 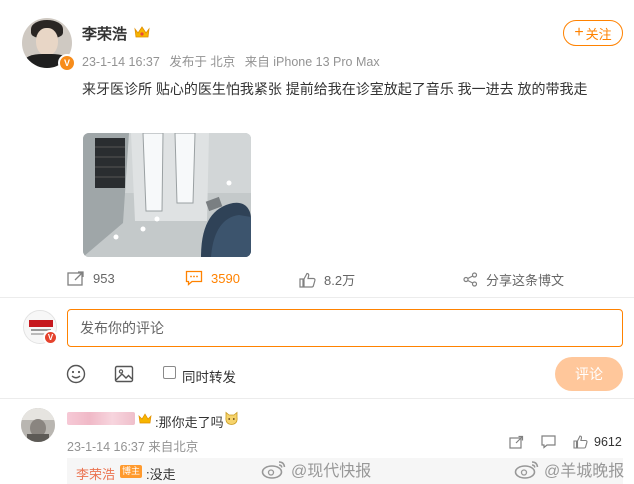 What do you see at coordinates (124, 374) in the screenshot?
I see `image-upload-icon` at bounding box center [124, 374].